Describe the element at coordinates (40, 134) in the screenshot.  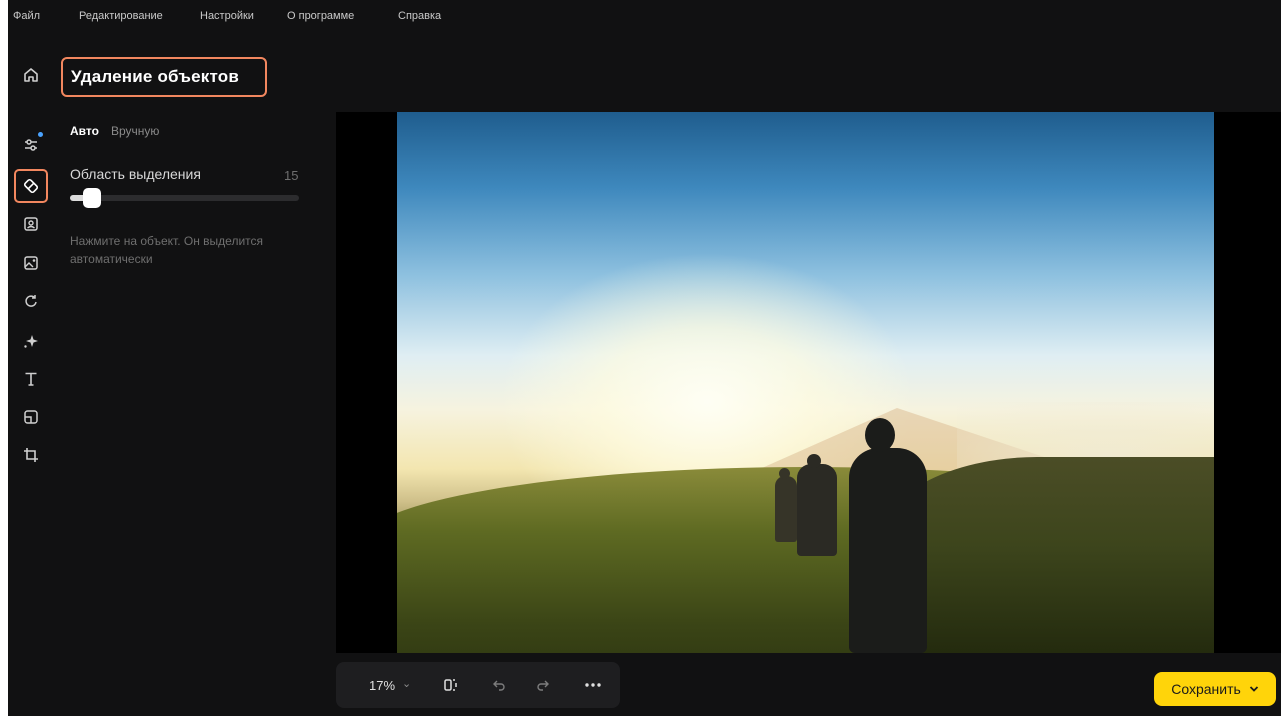
I see `notification-dot` at that location.